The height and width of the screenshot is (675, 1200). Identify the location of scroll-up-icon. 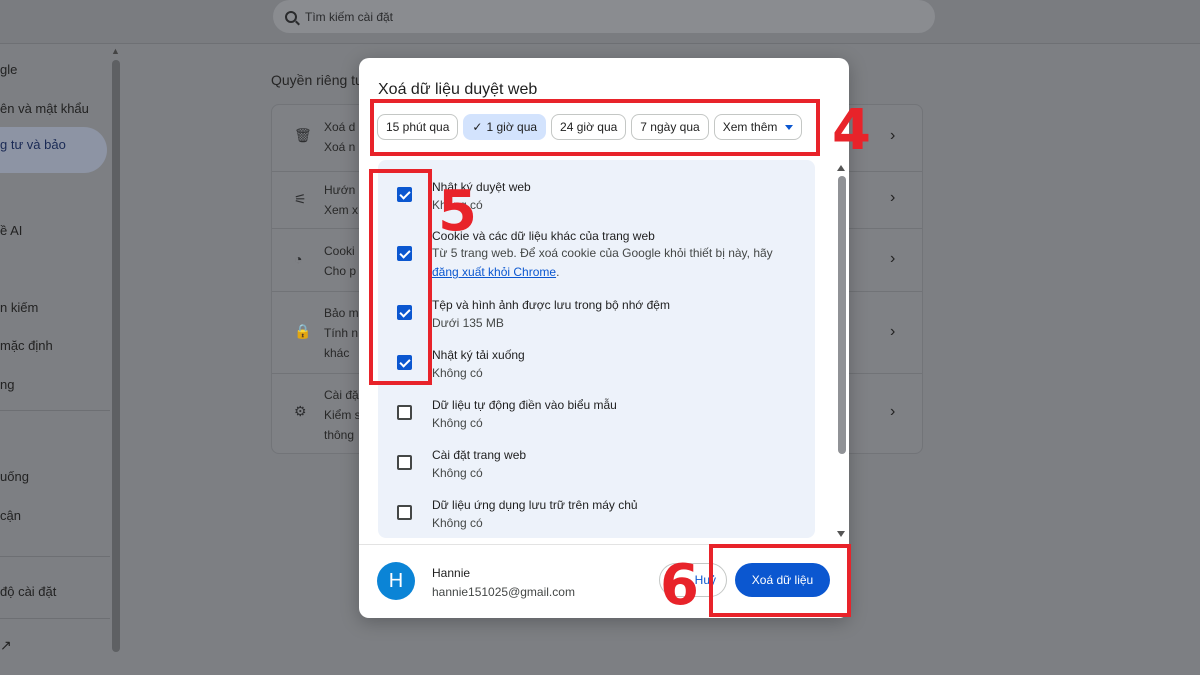
(841, 168).